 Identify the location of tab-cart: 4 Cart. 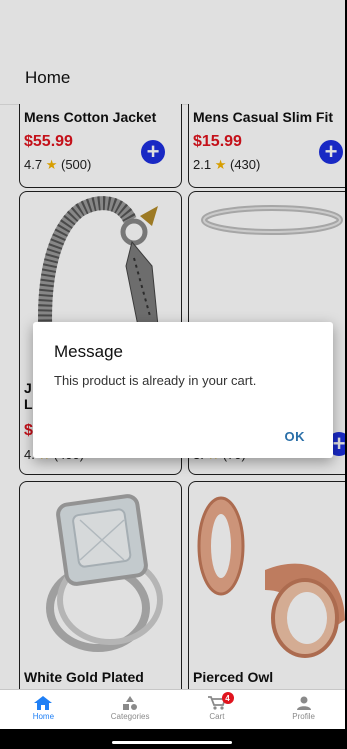
(217, 710).